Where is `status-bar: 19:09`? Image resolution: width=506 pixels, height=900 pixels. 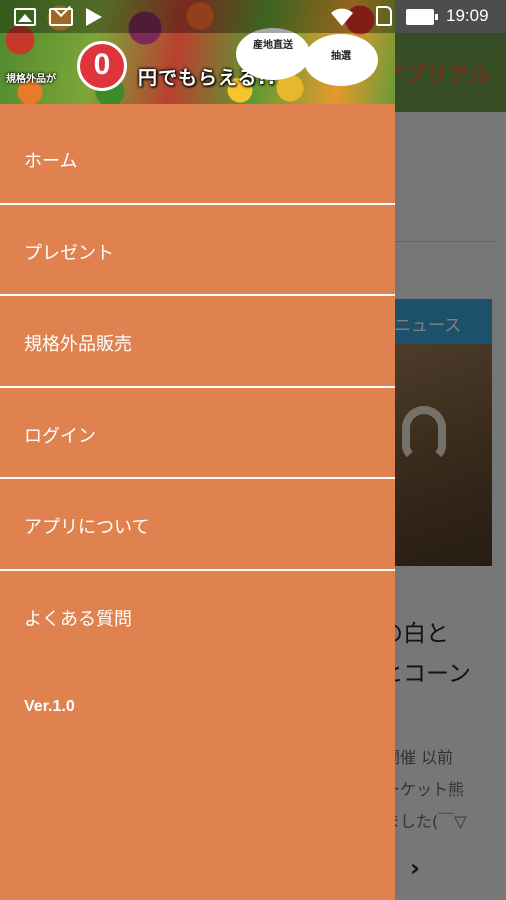 status-bar: 19:09 is located at coordinates (253, 16).